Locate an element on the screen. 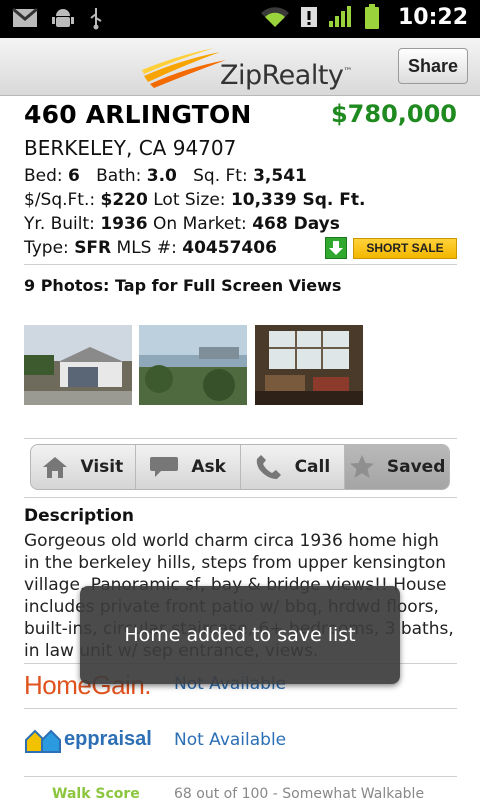  logo-text: ZipRealty™ is located at coordinates (286, 75).